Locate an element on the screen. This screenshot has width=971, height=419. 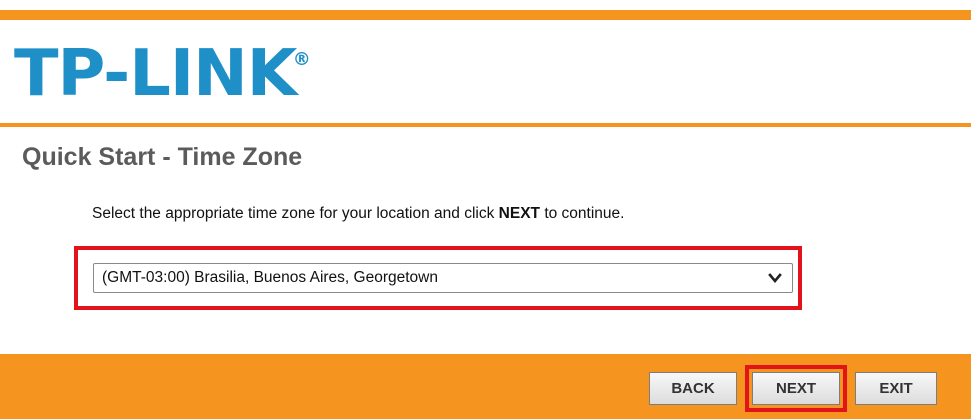
chevron-down-icon is located at coordinates (775, 278).